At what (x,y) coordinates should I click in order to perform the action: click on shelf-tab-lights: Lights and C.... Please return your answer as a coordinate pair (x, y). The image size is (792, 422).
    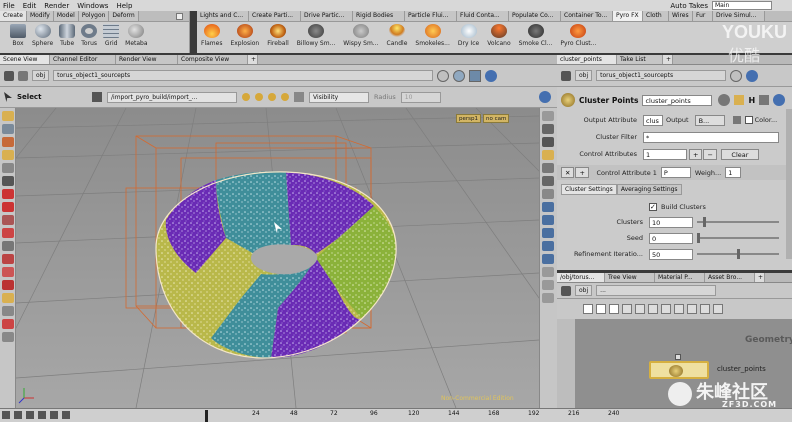
    Looking at the image, I should click on (223, 16).